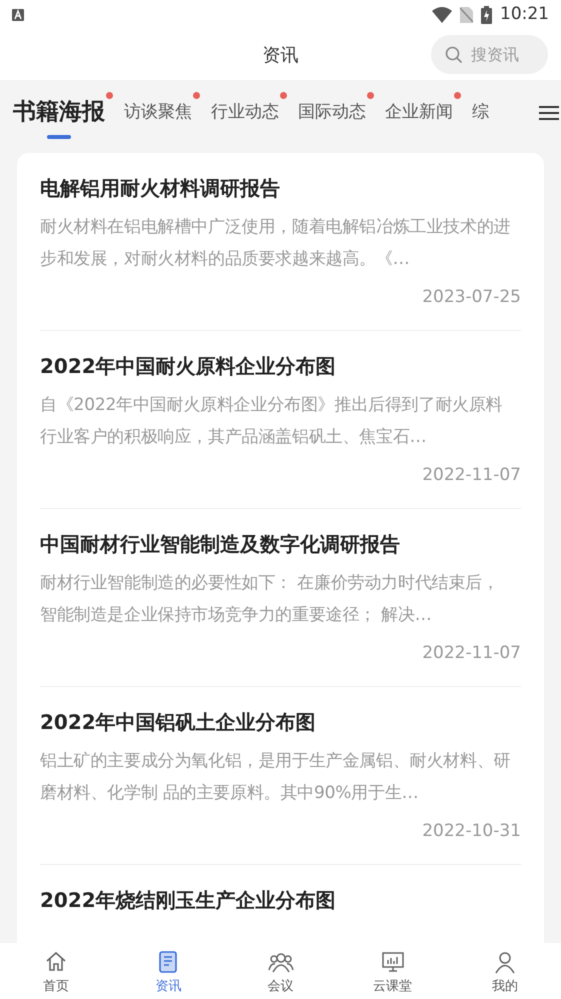 The width and height of the screenshot is (561, 999). I want to click on article-title: 2022年中国耐火原料企业分布图, so click(280, 366).